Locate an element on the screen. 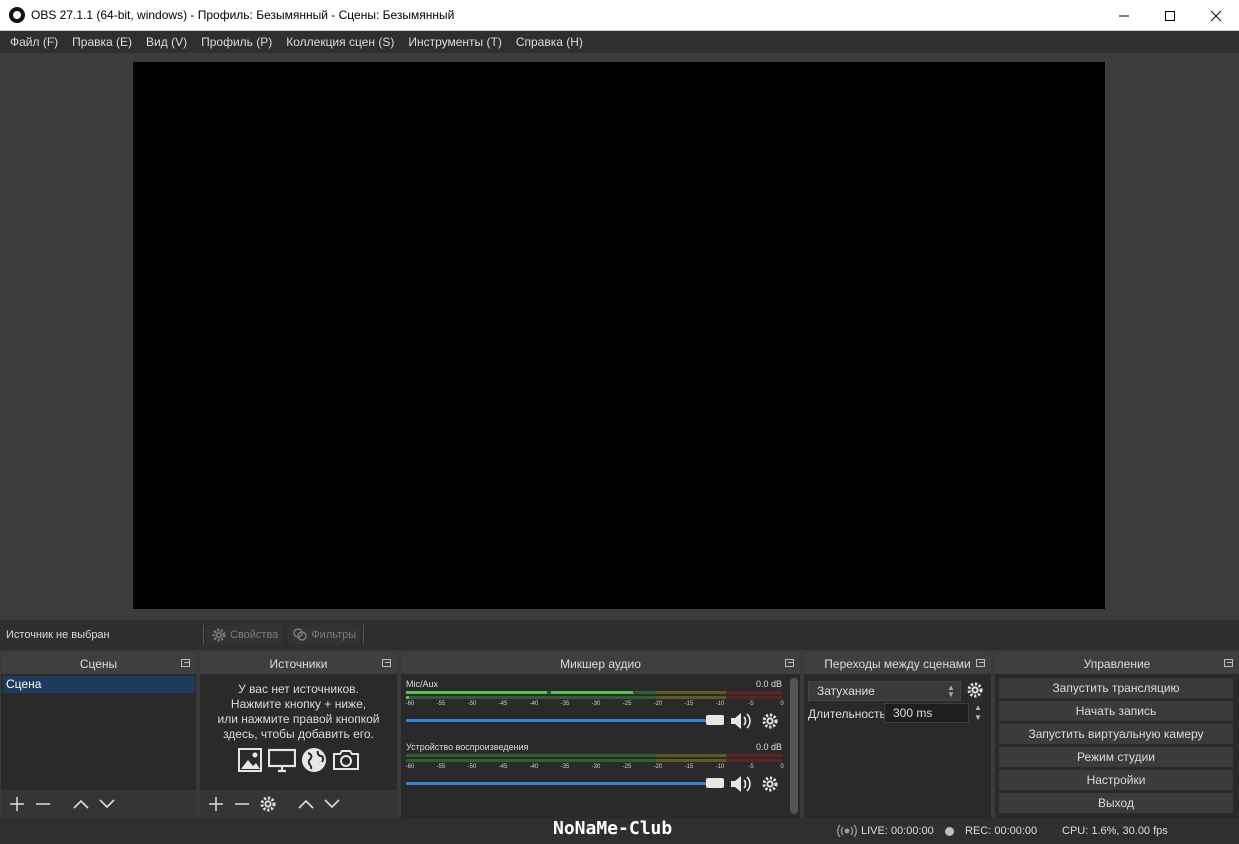 This screenshot has width=1239, height=844. transitions-body: Затухание ▲ ▼ Длительность 300 ms ▲ ▼ is located at coordinates (897, 746).